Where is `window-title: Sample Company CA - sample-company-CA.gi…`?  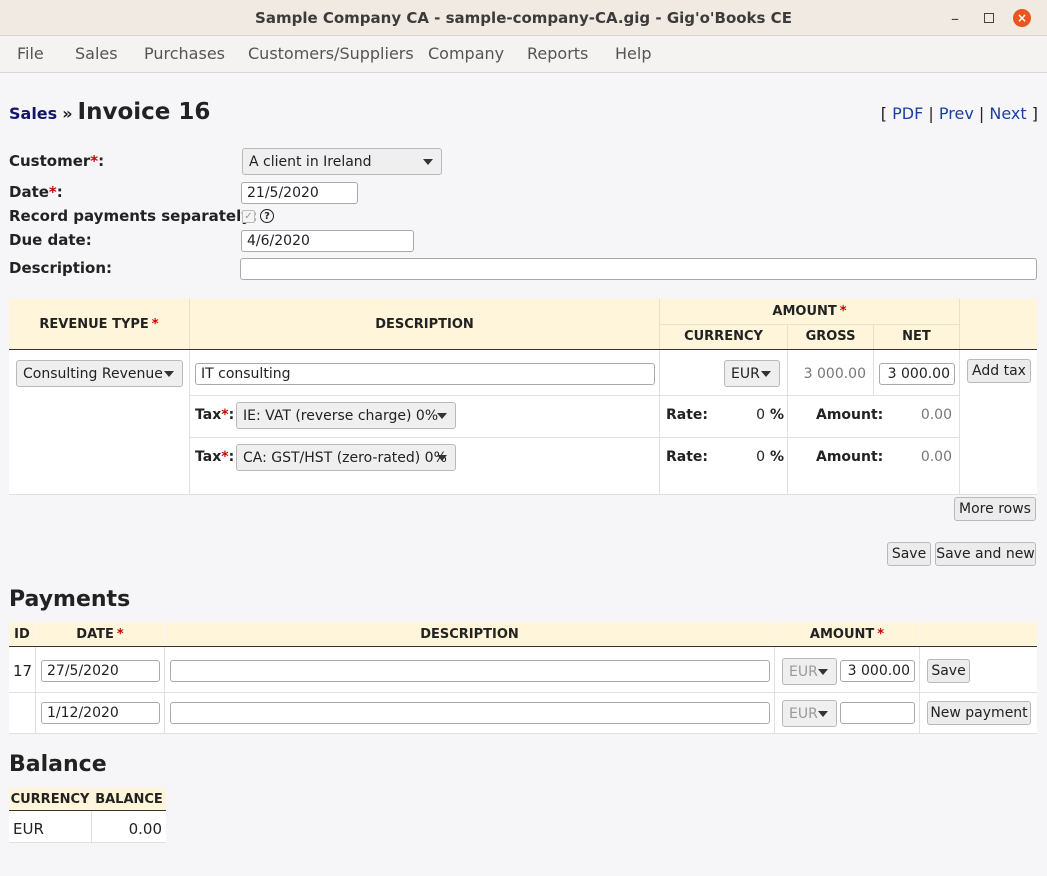 window-title: Sample Company CA - sample-company-CA.gi… is located at coordinates (523, 17).